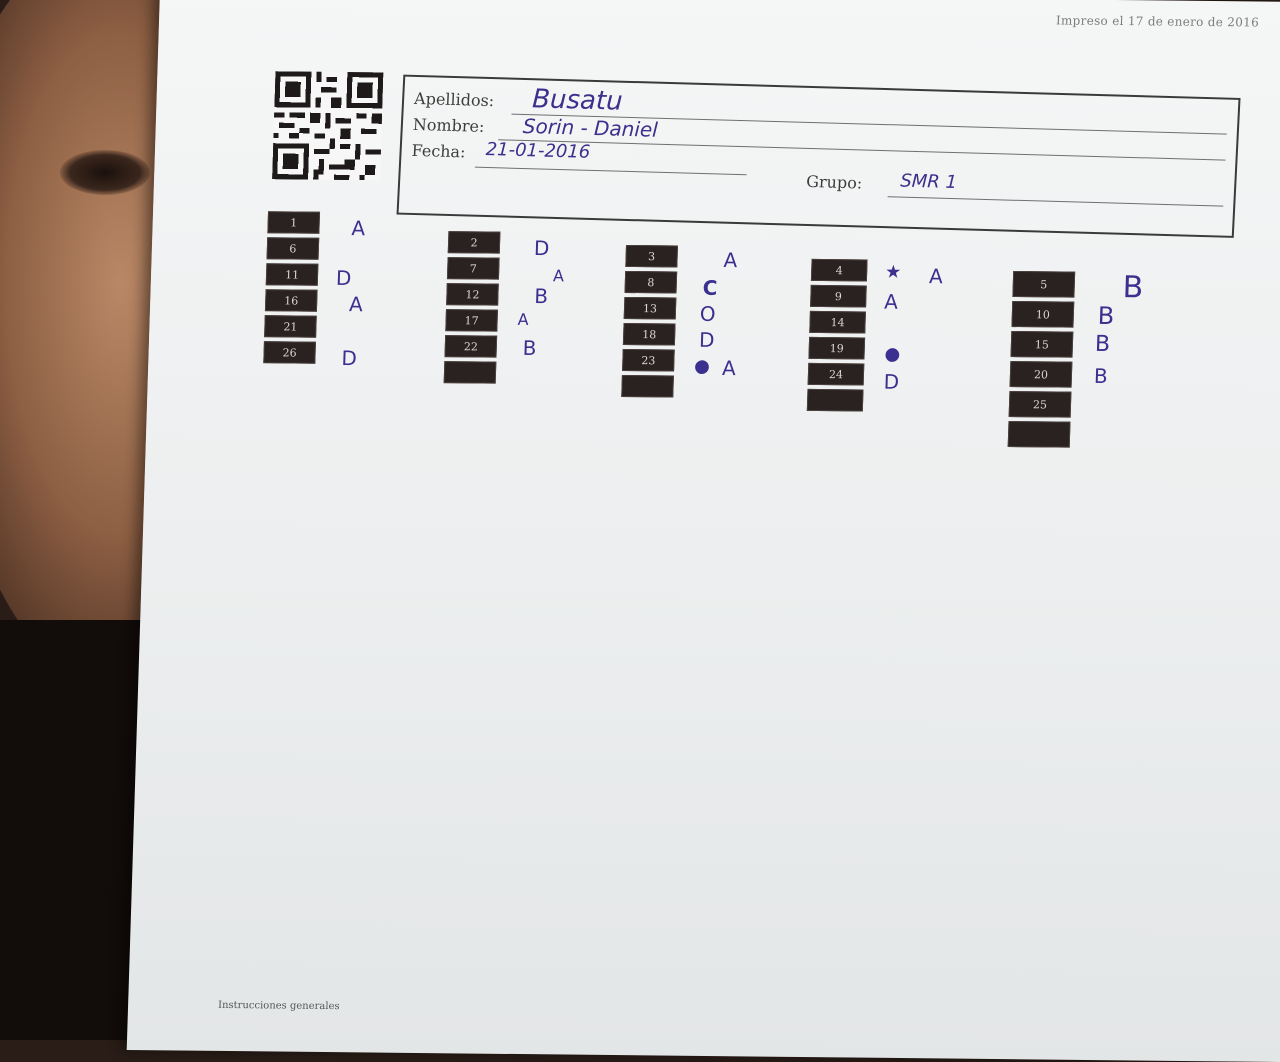 The image size is (1280, 1062). What do you see at coordinates (291, 300) in the screenshot?
I see `question-number: 16` at bounding box center [291, 300].